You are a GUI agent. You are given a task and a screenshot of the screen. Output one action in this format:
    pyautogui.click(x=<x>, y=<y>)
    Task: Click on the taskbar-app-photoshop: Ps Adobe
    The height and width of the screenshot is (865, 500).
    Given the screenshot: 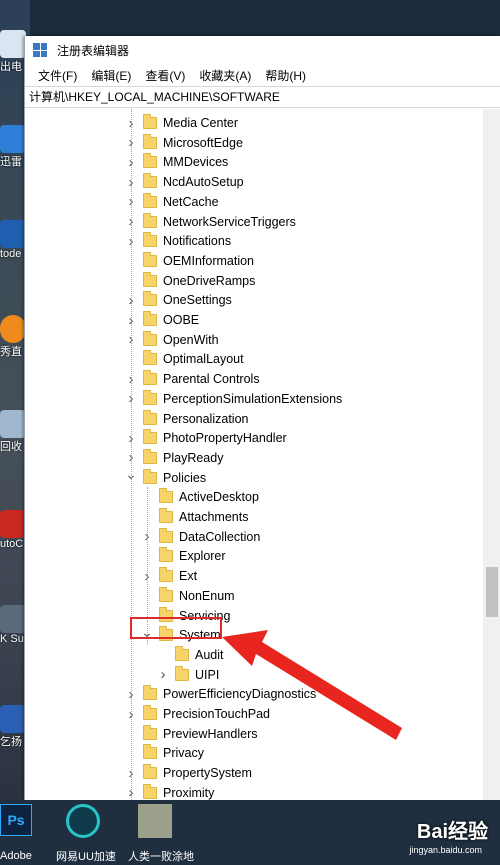 What is the action you would take?
    pyautogui.click(x=16, y=833)
    